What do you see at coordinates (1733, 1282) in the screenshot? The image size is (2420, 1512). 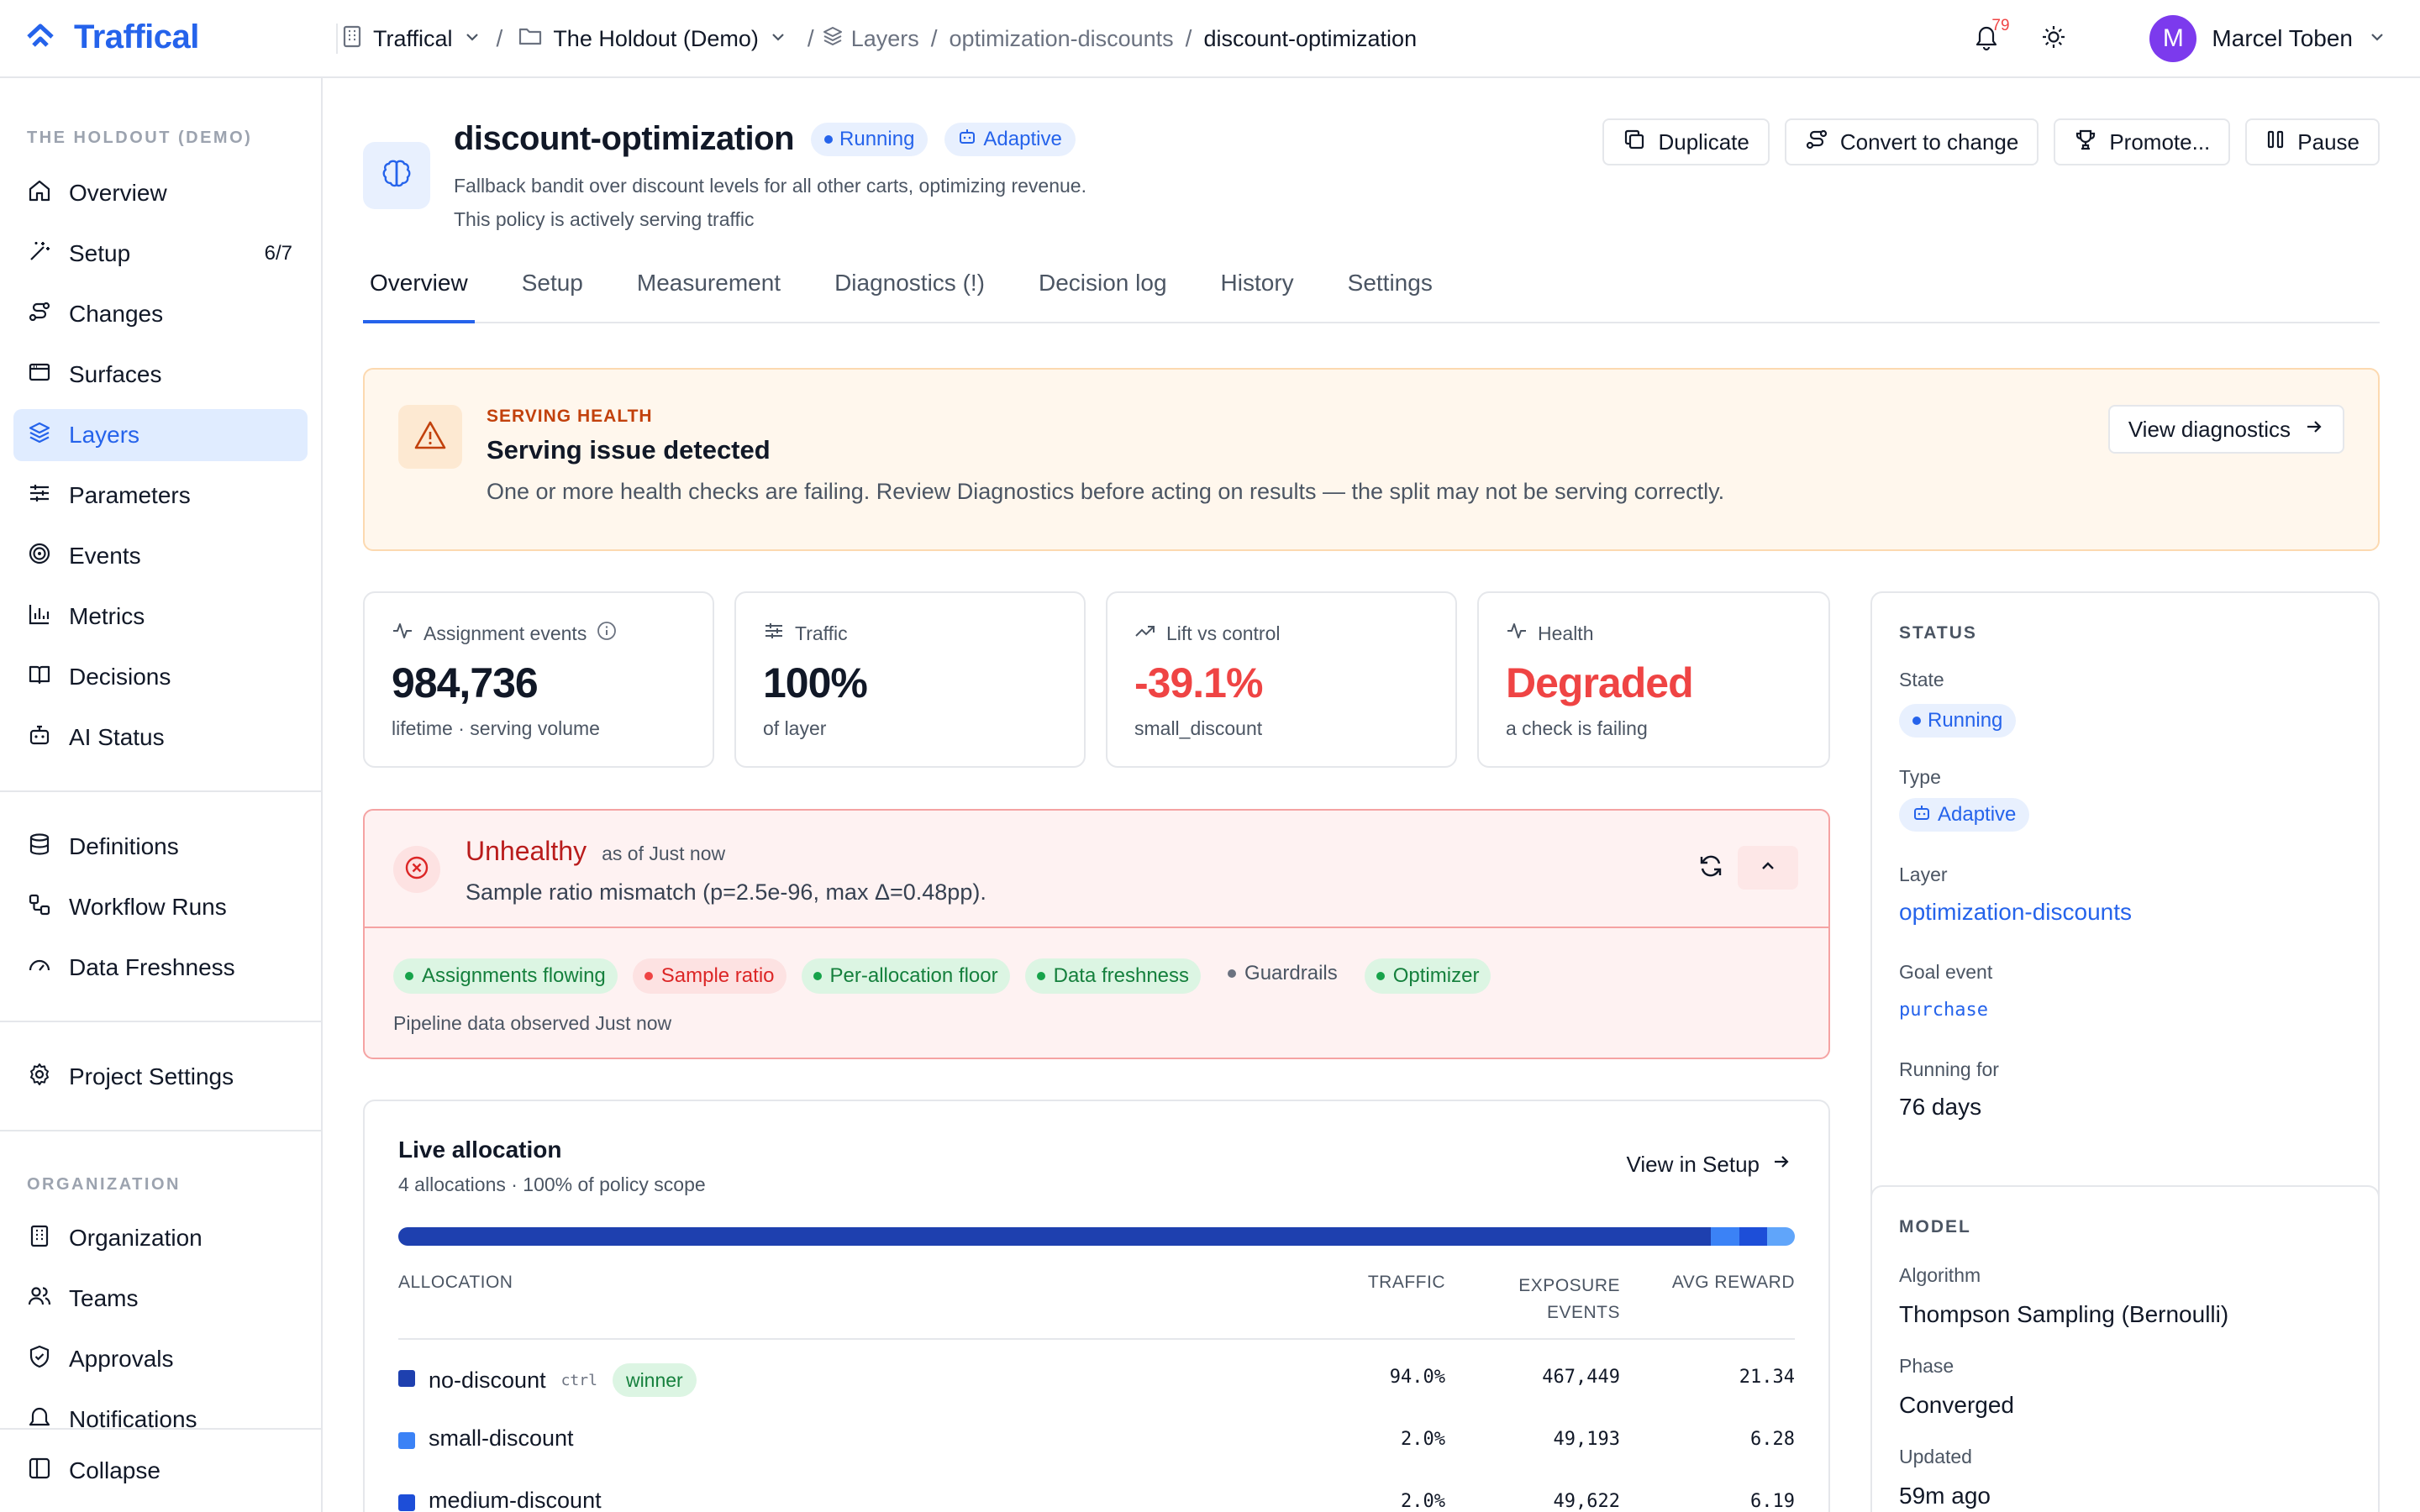 I see `column-header-avg-reward: AVG REWARD` at bounding box center [1733, 1282].